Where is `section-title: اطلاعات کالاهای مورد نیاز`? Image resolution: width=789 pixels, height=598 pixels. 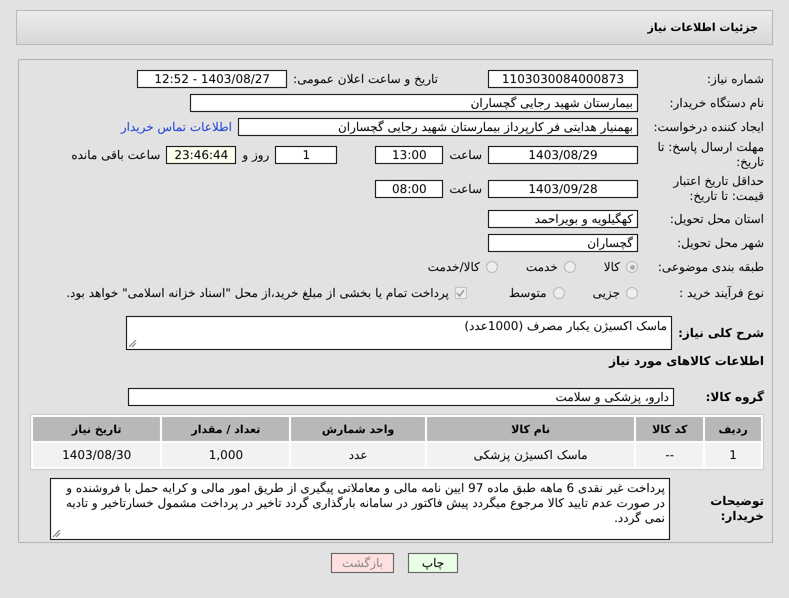 section-title: اطلاعات کالاهای مورد نیاز is located at coordinates (686, 361).